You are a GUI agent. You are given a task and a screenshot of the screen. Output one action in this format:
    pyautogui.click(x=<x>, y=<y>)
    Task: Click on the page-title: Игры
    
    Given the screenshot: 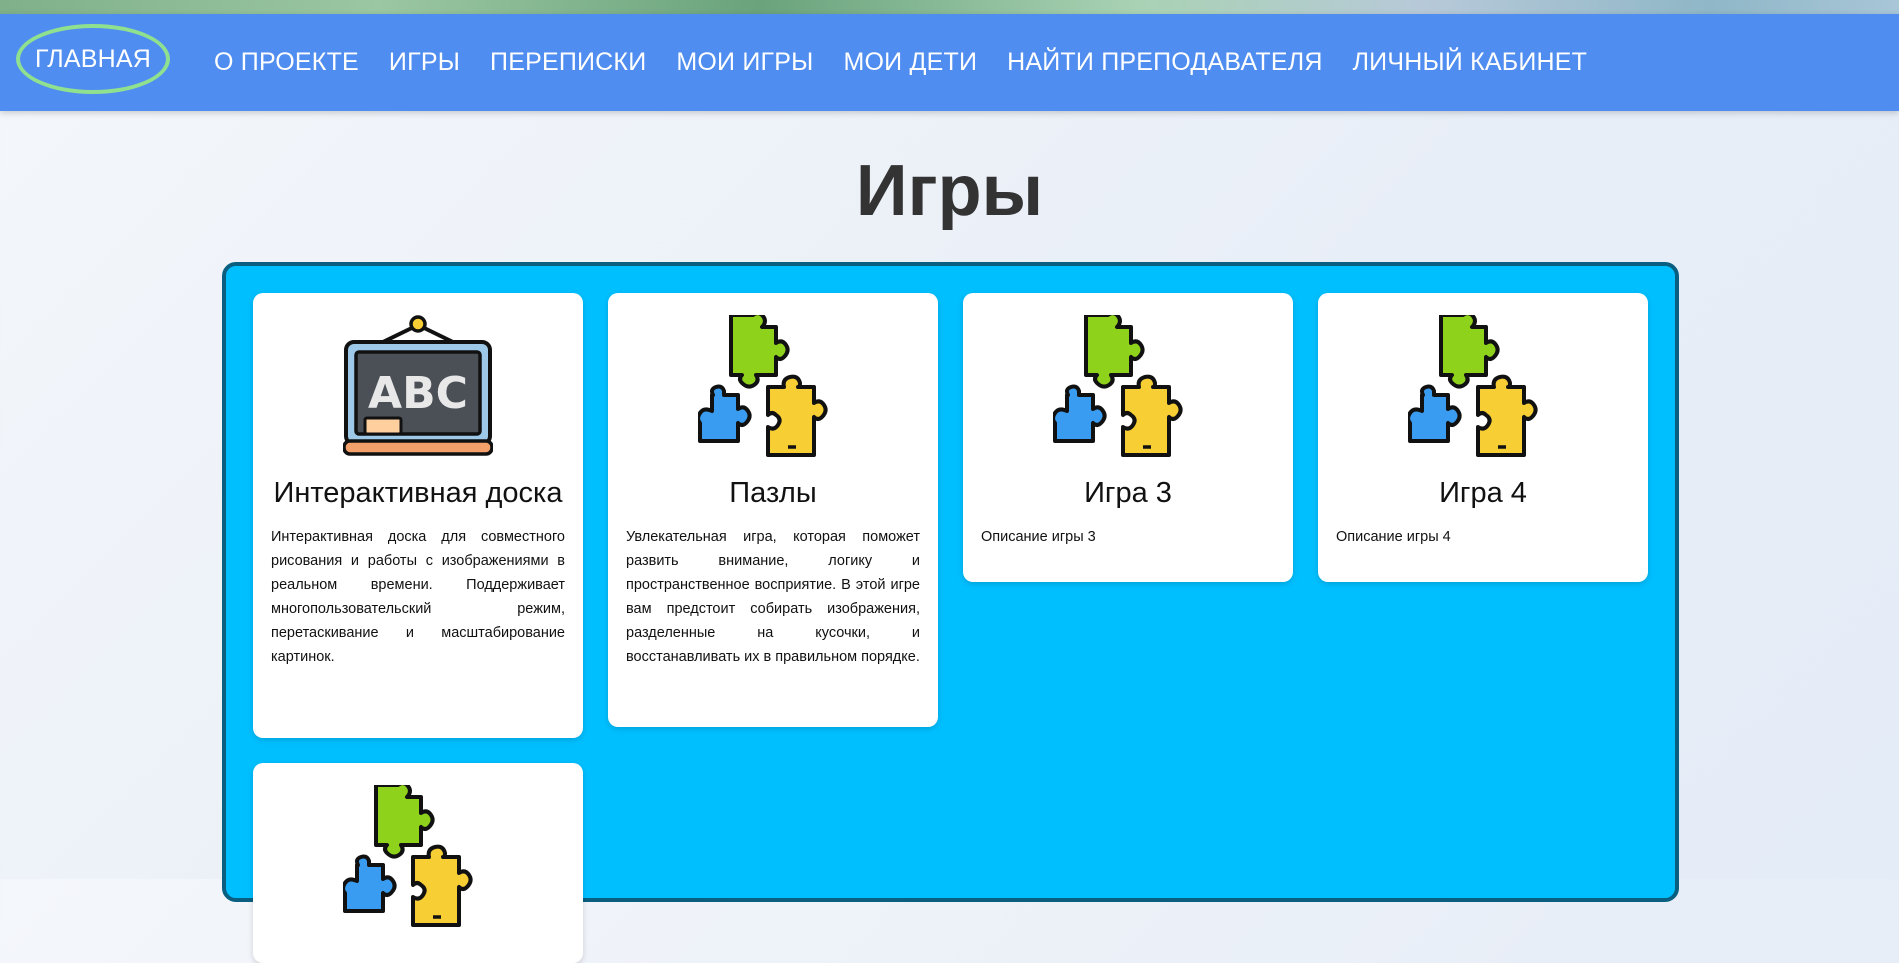 What is the action you would take?
    pyautogui.click(x=949, y=191)
    